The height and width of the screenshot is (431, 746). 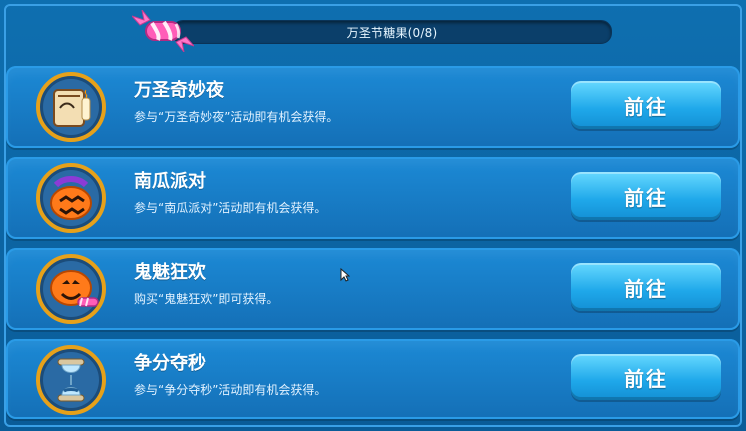 I want to click on row-description: 购买“鬼魅狂欢”即可获得。, so click(x=206, y=299).